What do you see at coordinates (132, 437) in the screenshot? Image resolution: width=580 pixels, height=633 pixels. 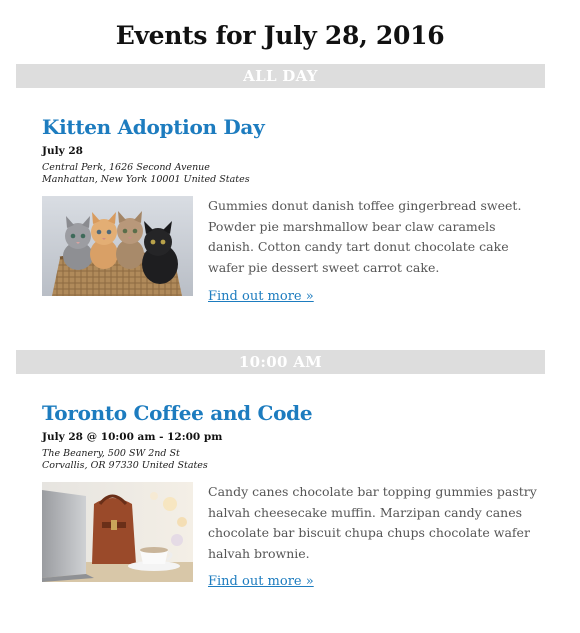 I see `event-date: July 28 @ 10:00 am - 12:00 pm` at bounding box center [132, 437].